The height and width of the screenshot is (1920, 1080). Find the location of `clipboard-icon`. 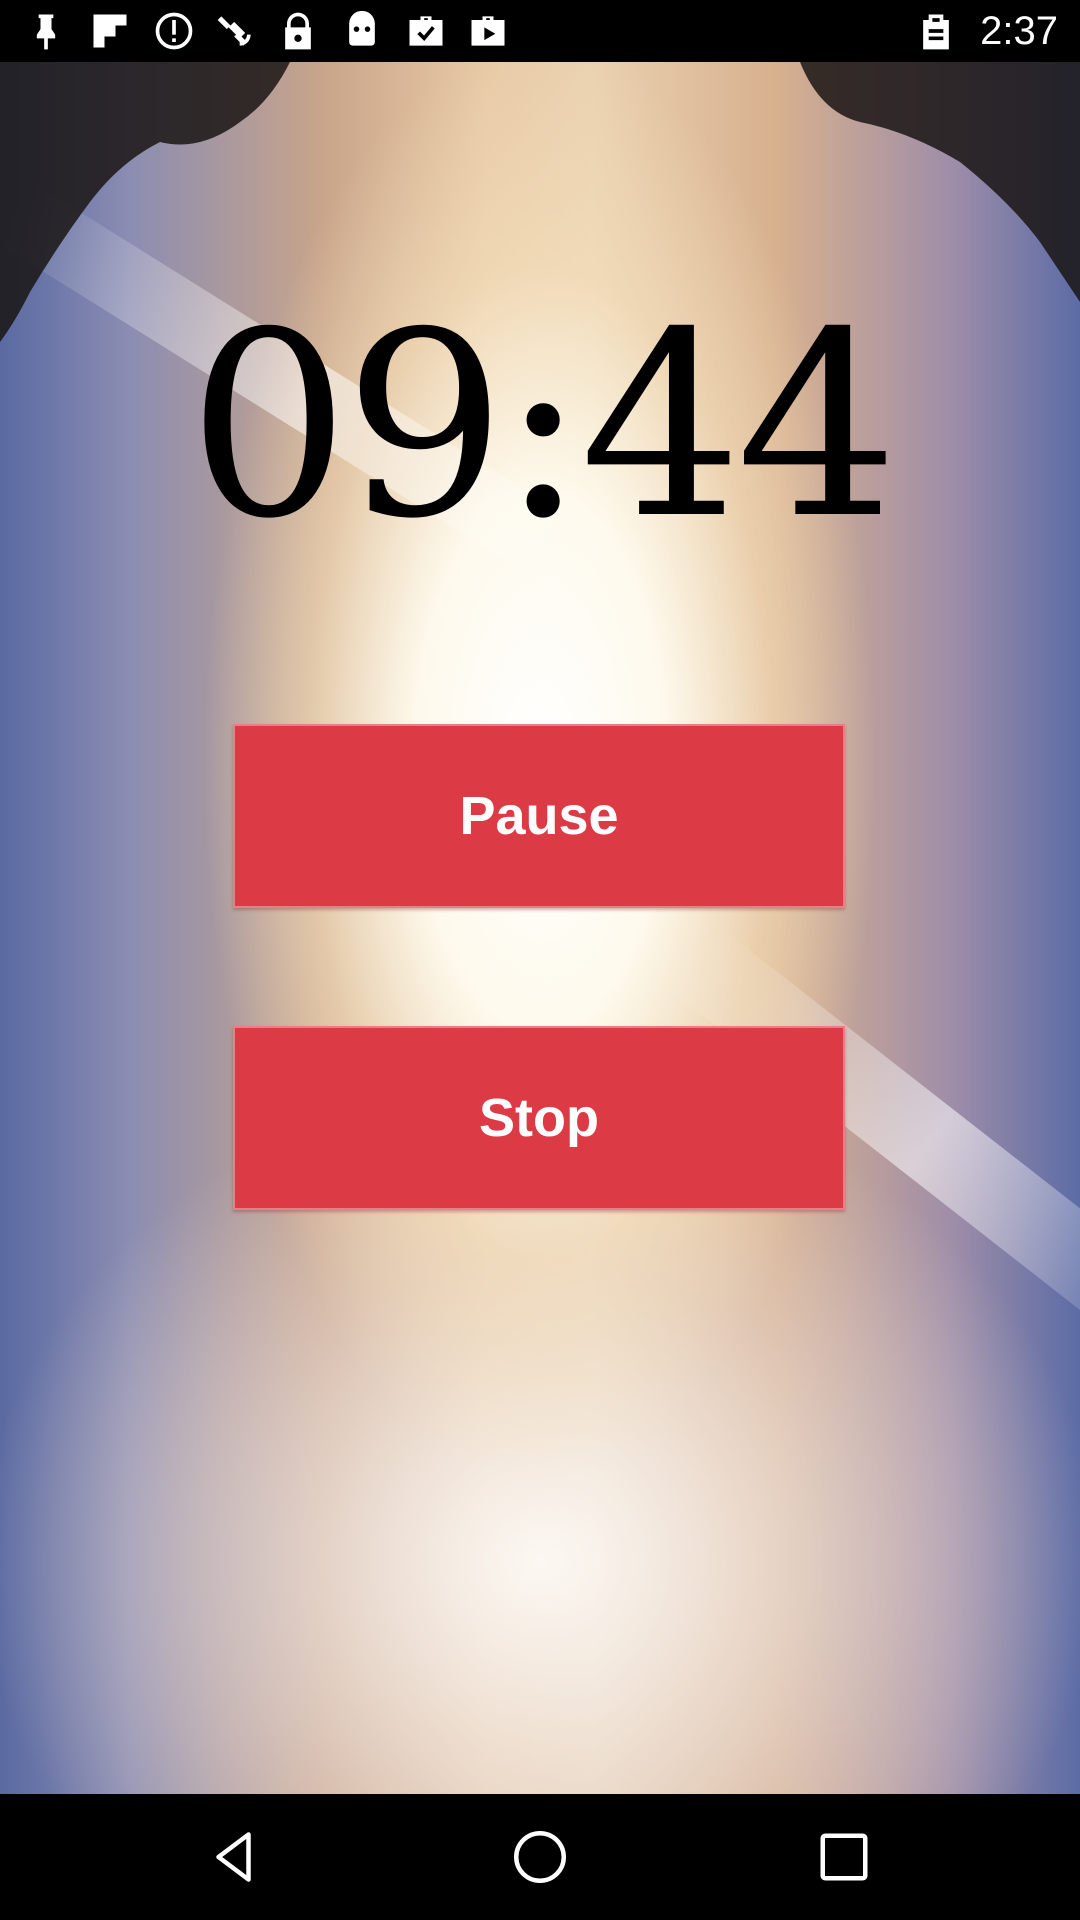

clipboard-icon is located at coordinates (936, 31).